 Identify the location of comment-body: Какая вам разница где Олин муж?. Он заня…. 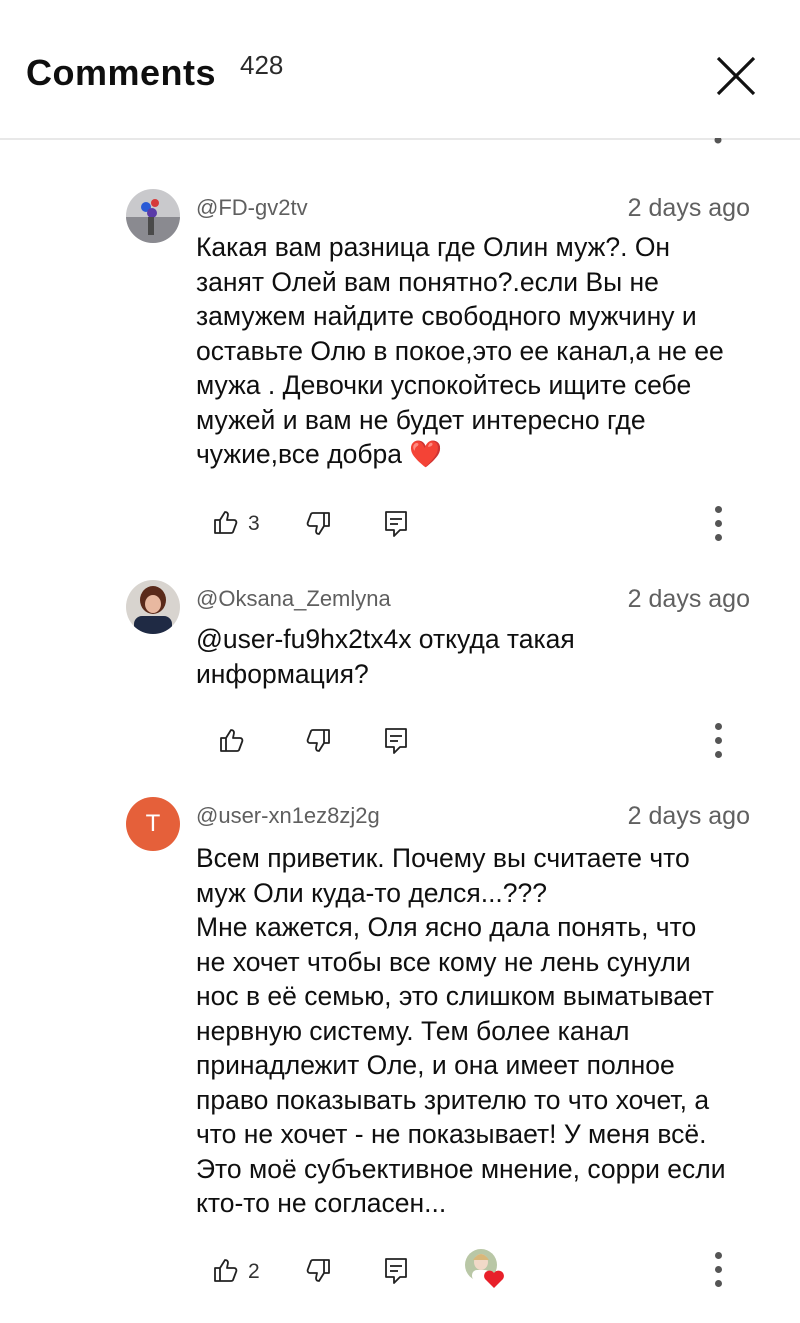
(460, 350).